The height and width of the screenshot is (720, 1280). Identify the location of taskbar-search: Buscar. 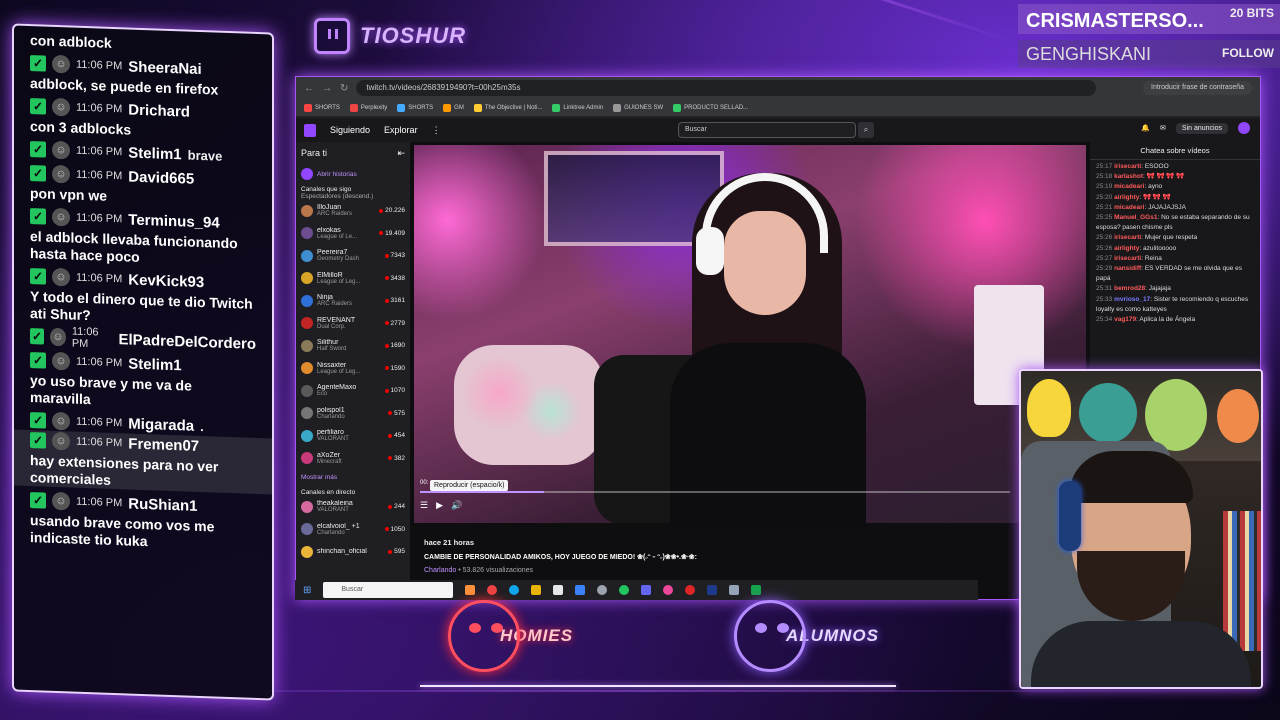
(388, 590).